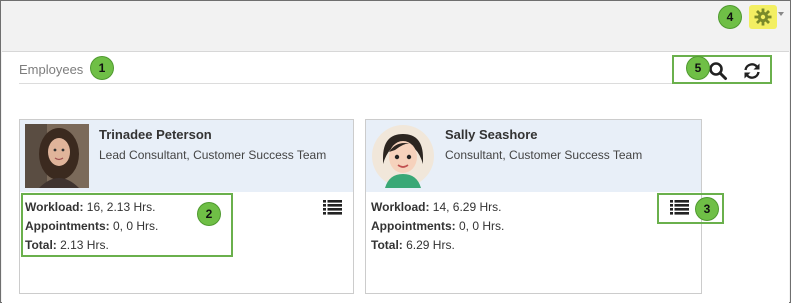 This screenshot has width=791, height=303. I want to click on total-value: 6.29 Hrs., so click(428, 245).